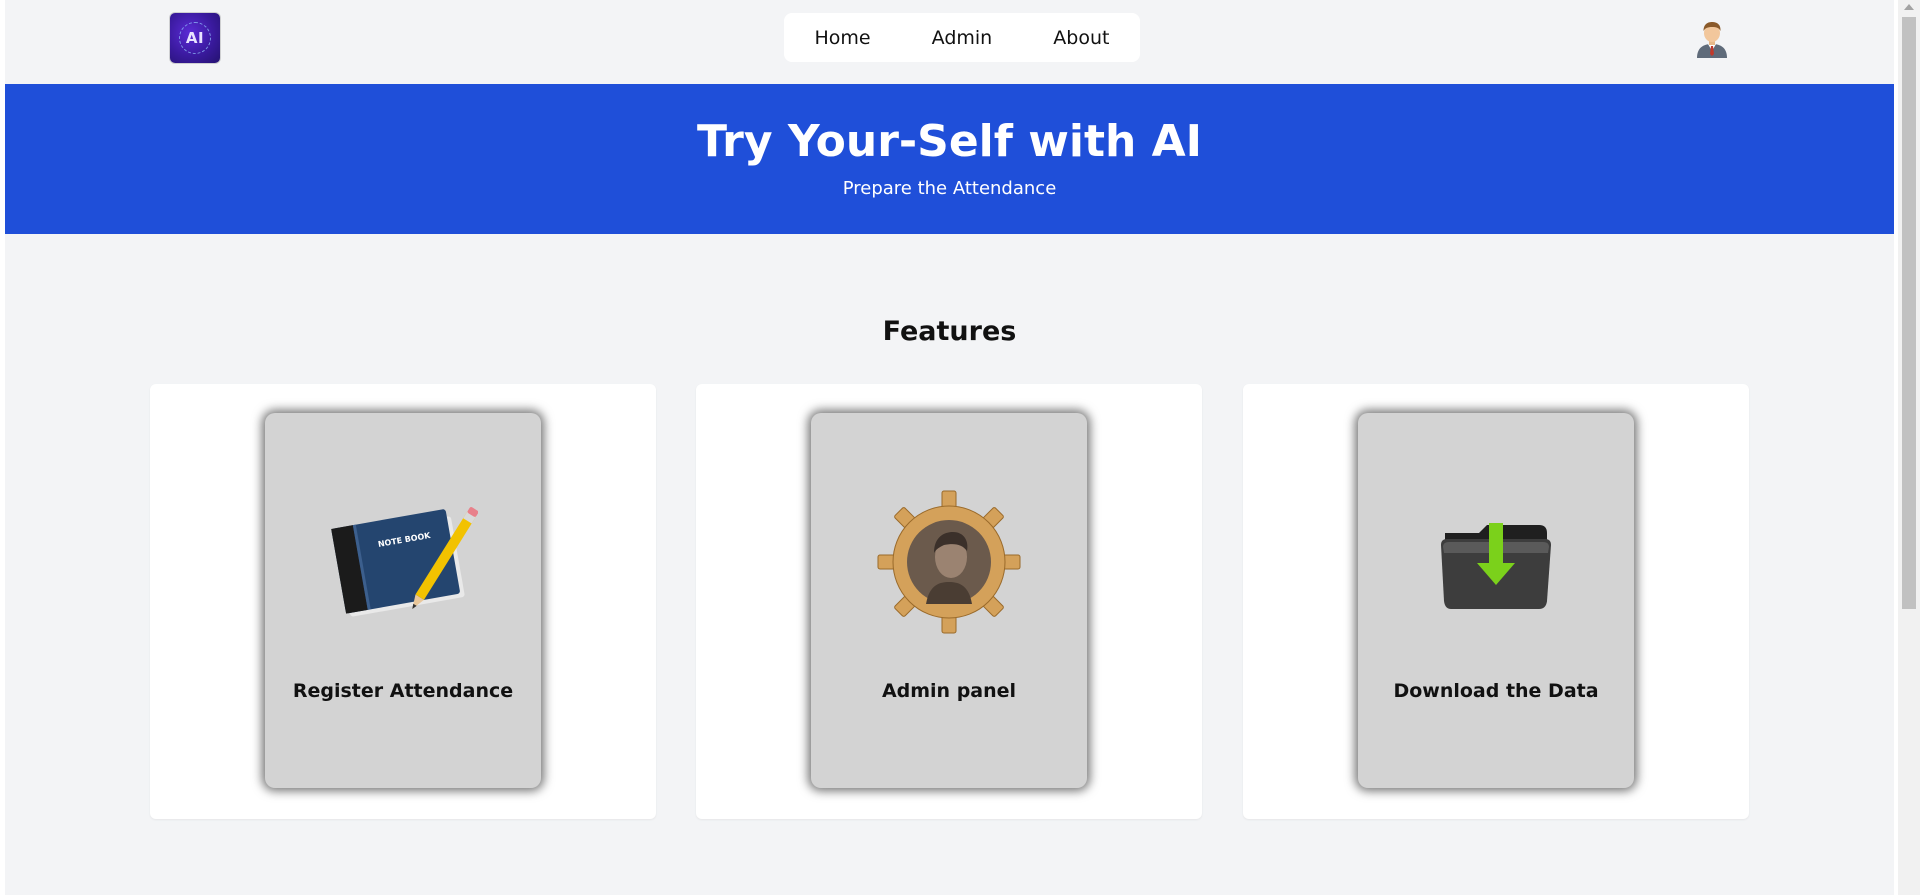  I want to click on nav-admin-link: Admin, so click(962, 38).